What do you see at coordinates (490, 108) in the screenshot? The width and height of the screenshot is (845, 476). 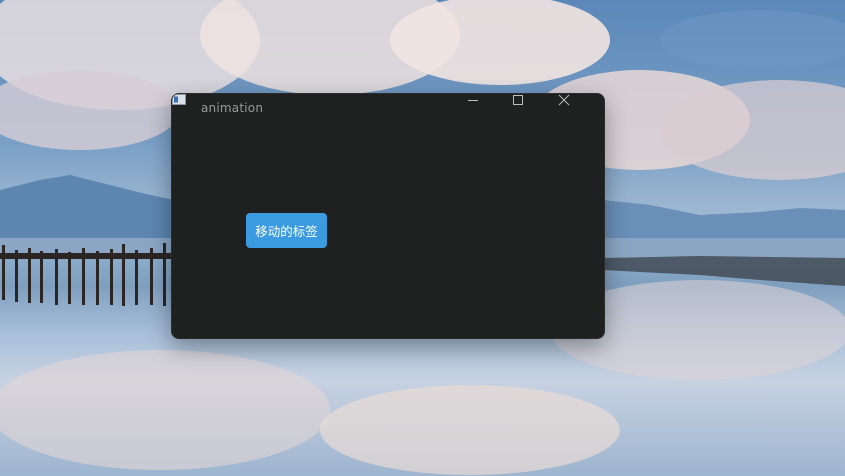 I see `minimize-button` at bounding box center [490, 108].